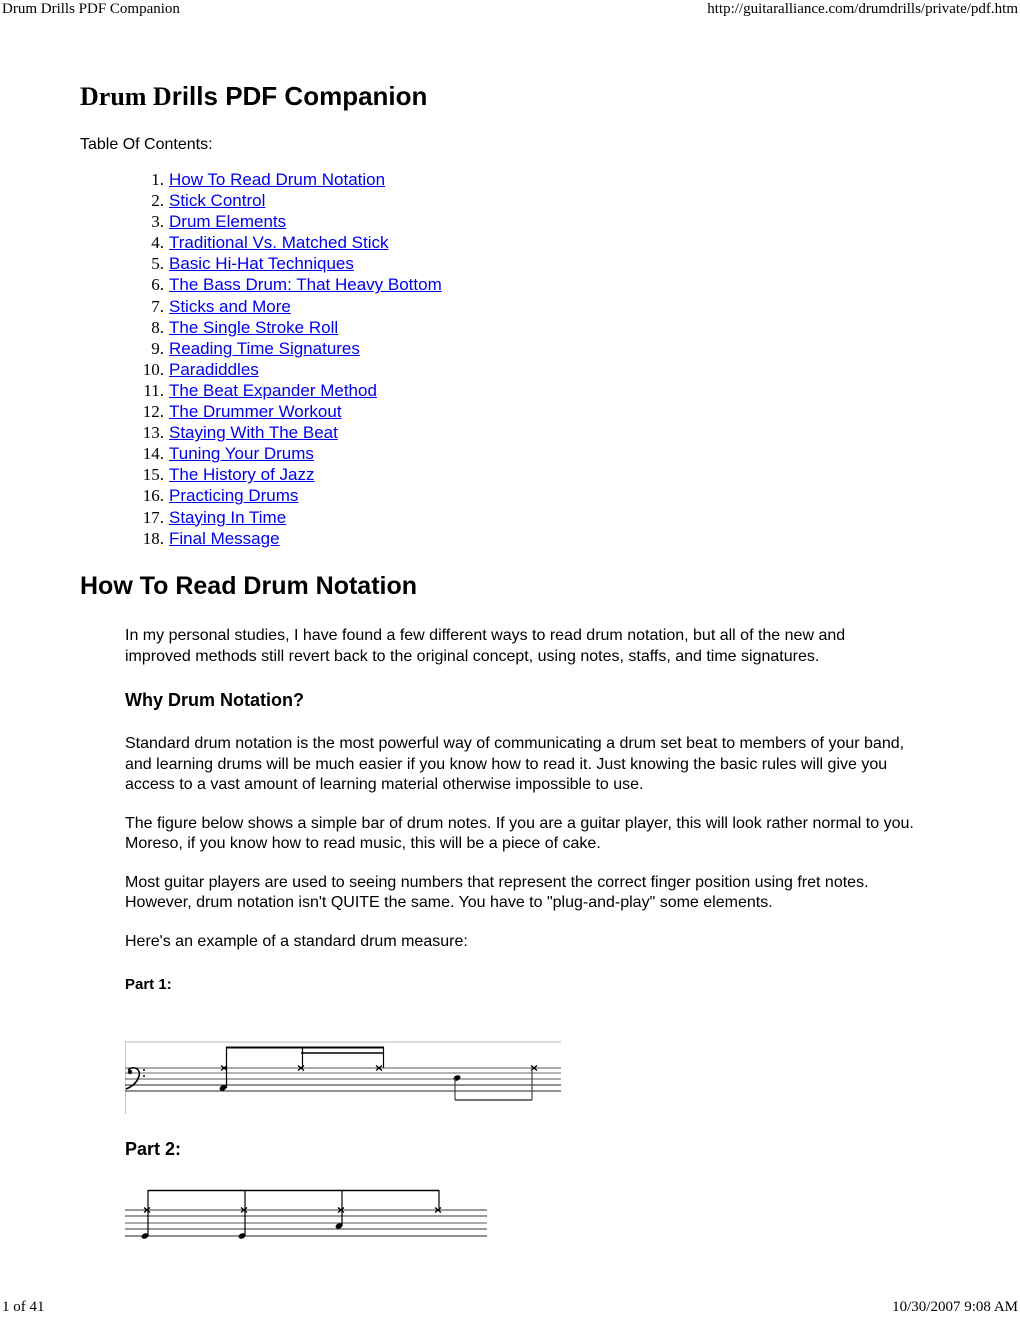  I want to click on toc-item: 14. Tuning Your Drums, so click(510, 453).